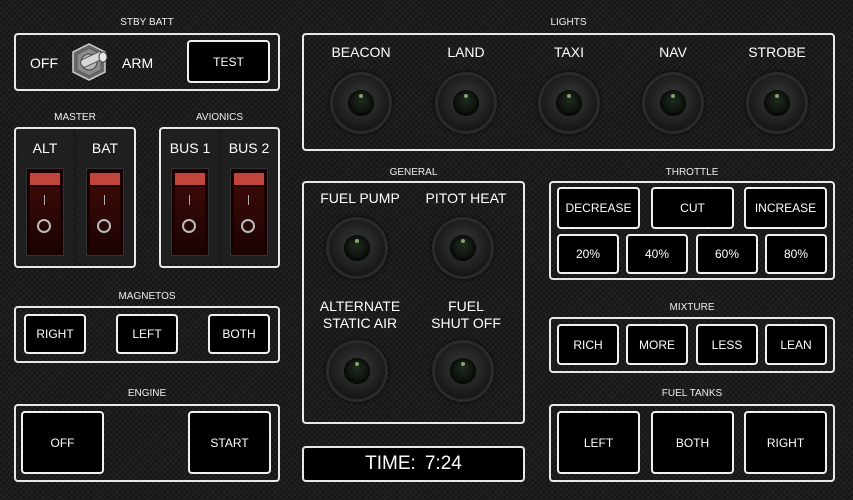 The image size is (853, 500). I want to click on beacon-light-knob, so click(361, 103).